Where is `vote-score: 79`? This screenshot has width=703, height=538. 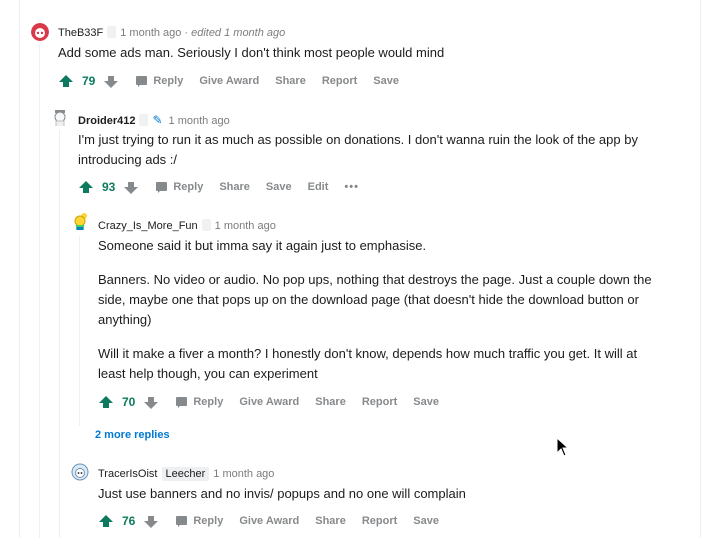 vote-score: 79 is located at coordinates (89, 81).